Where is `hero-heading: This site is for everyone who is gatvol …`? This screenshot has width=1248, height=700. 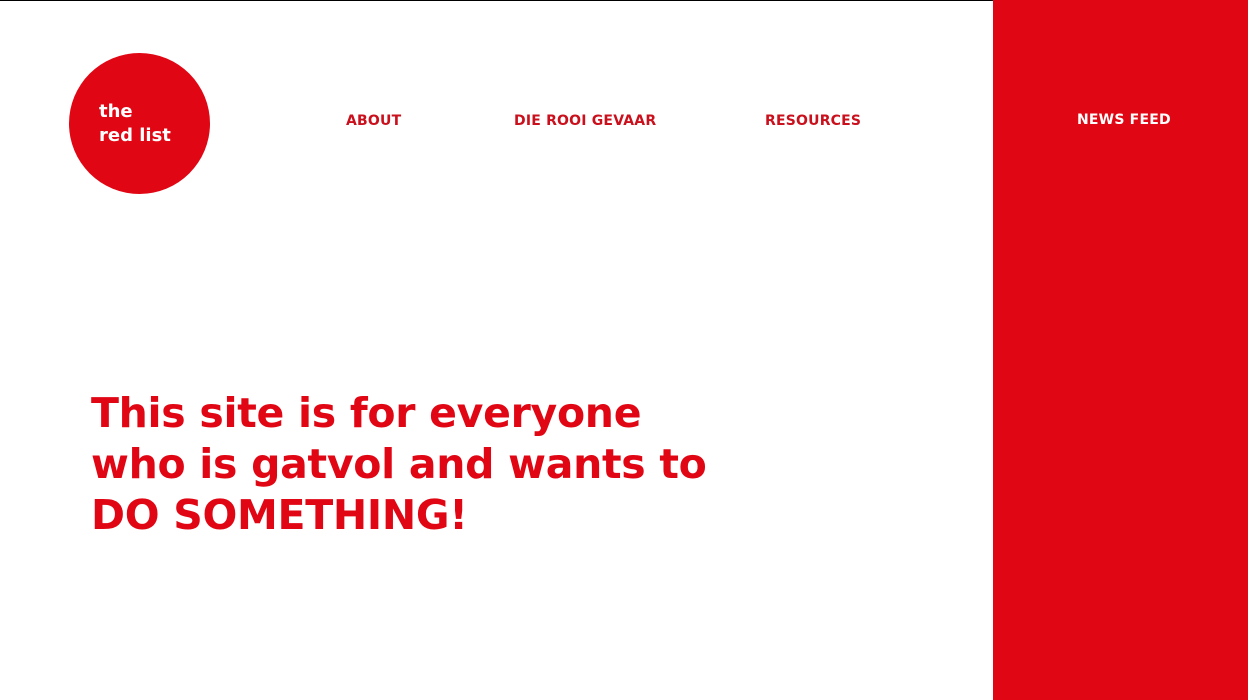
hero-heading: This site is for everyone who is gatvol … is located at coordinates (451, 464).